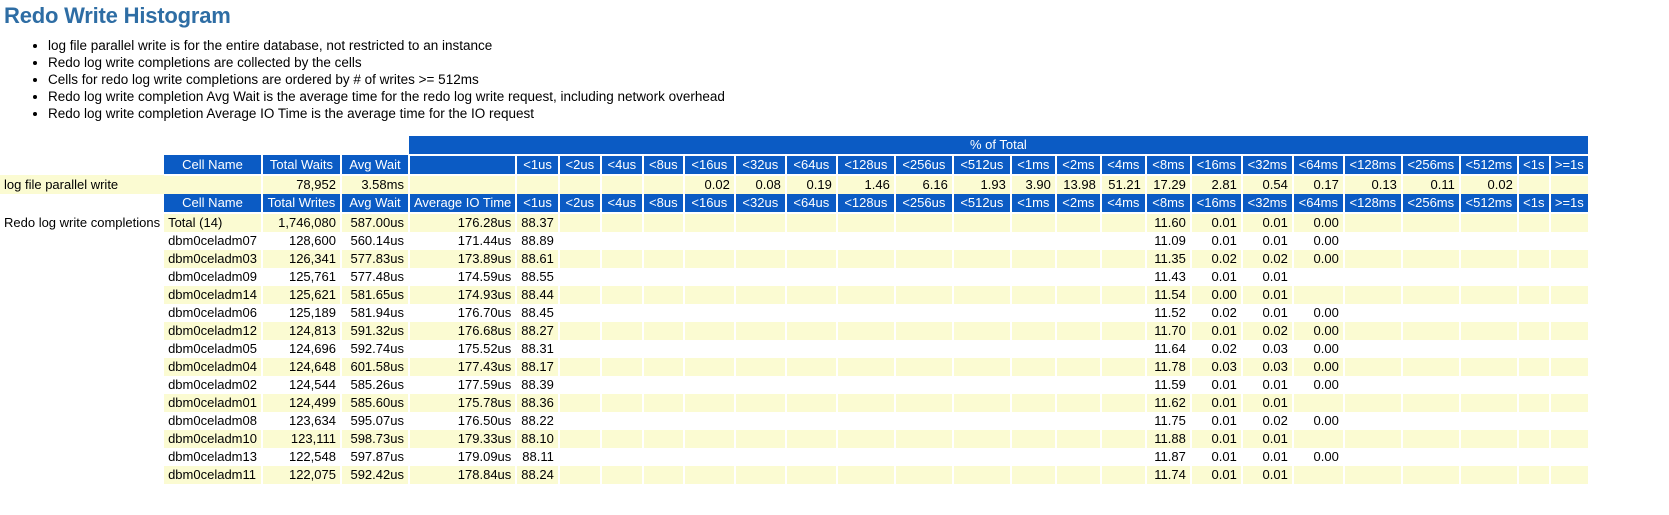 Image resolution: width=1669 pixels, height=515 pixels. I want to click on cell-avg-io: 174.59us, so click(463, 277).